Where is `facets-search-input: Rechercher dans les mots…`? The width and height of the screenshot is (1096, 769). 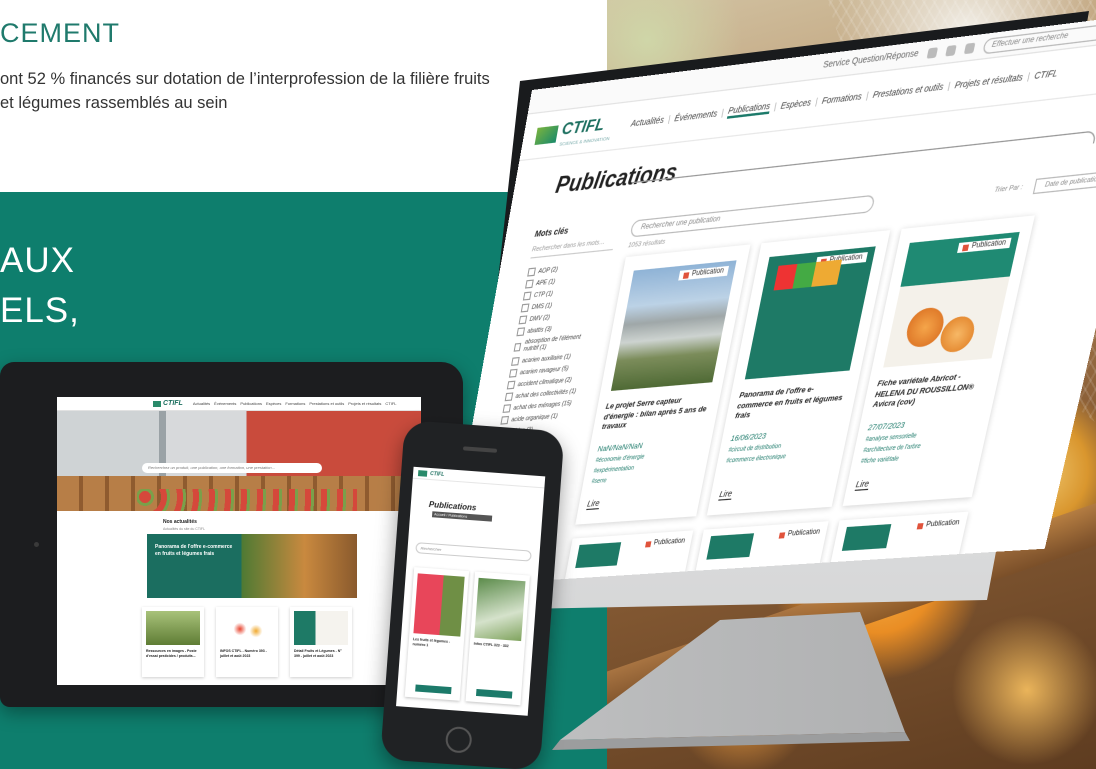
facets-search-input: Rechercher dans les mots… is located at coordinates (572, 248).